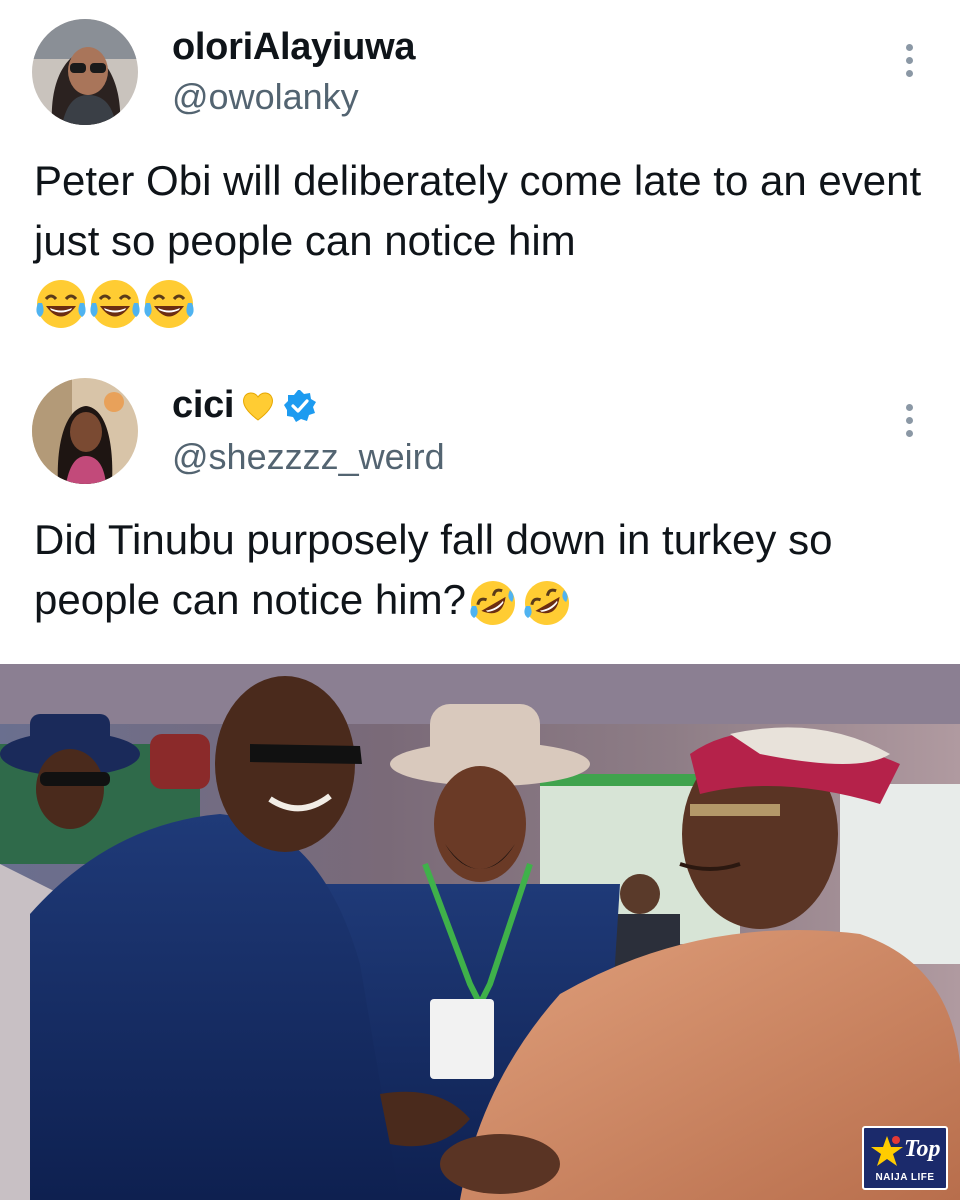  I want to click on watermark-logo: Top NAIJA LIFE, so click(905, 1158).